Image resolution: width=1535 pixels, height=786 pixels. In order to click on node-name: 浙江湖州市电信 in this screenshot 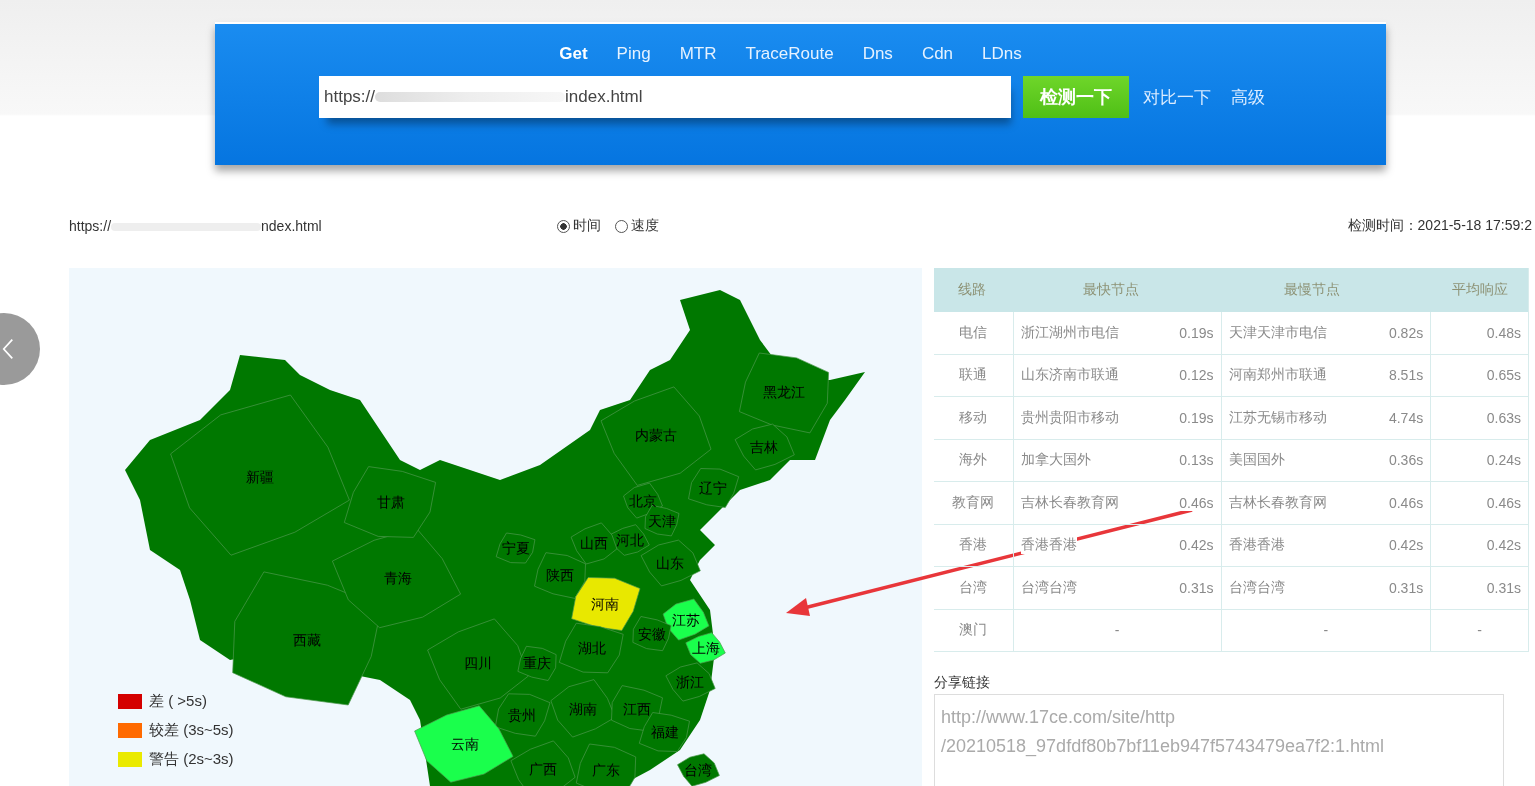, I will do `click(1069, 332)`.